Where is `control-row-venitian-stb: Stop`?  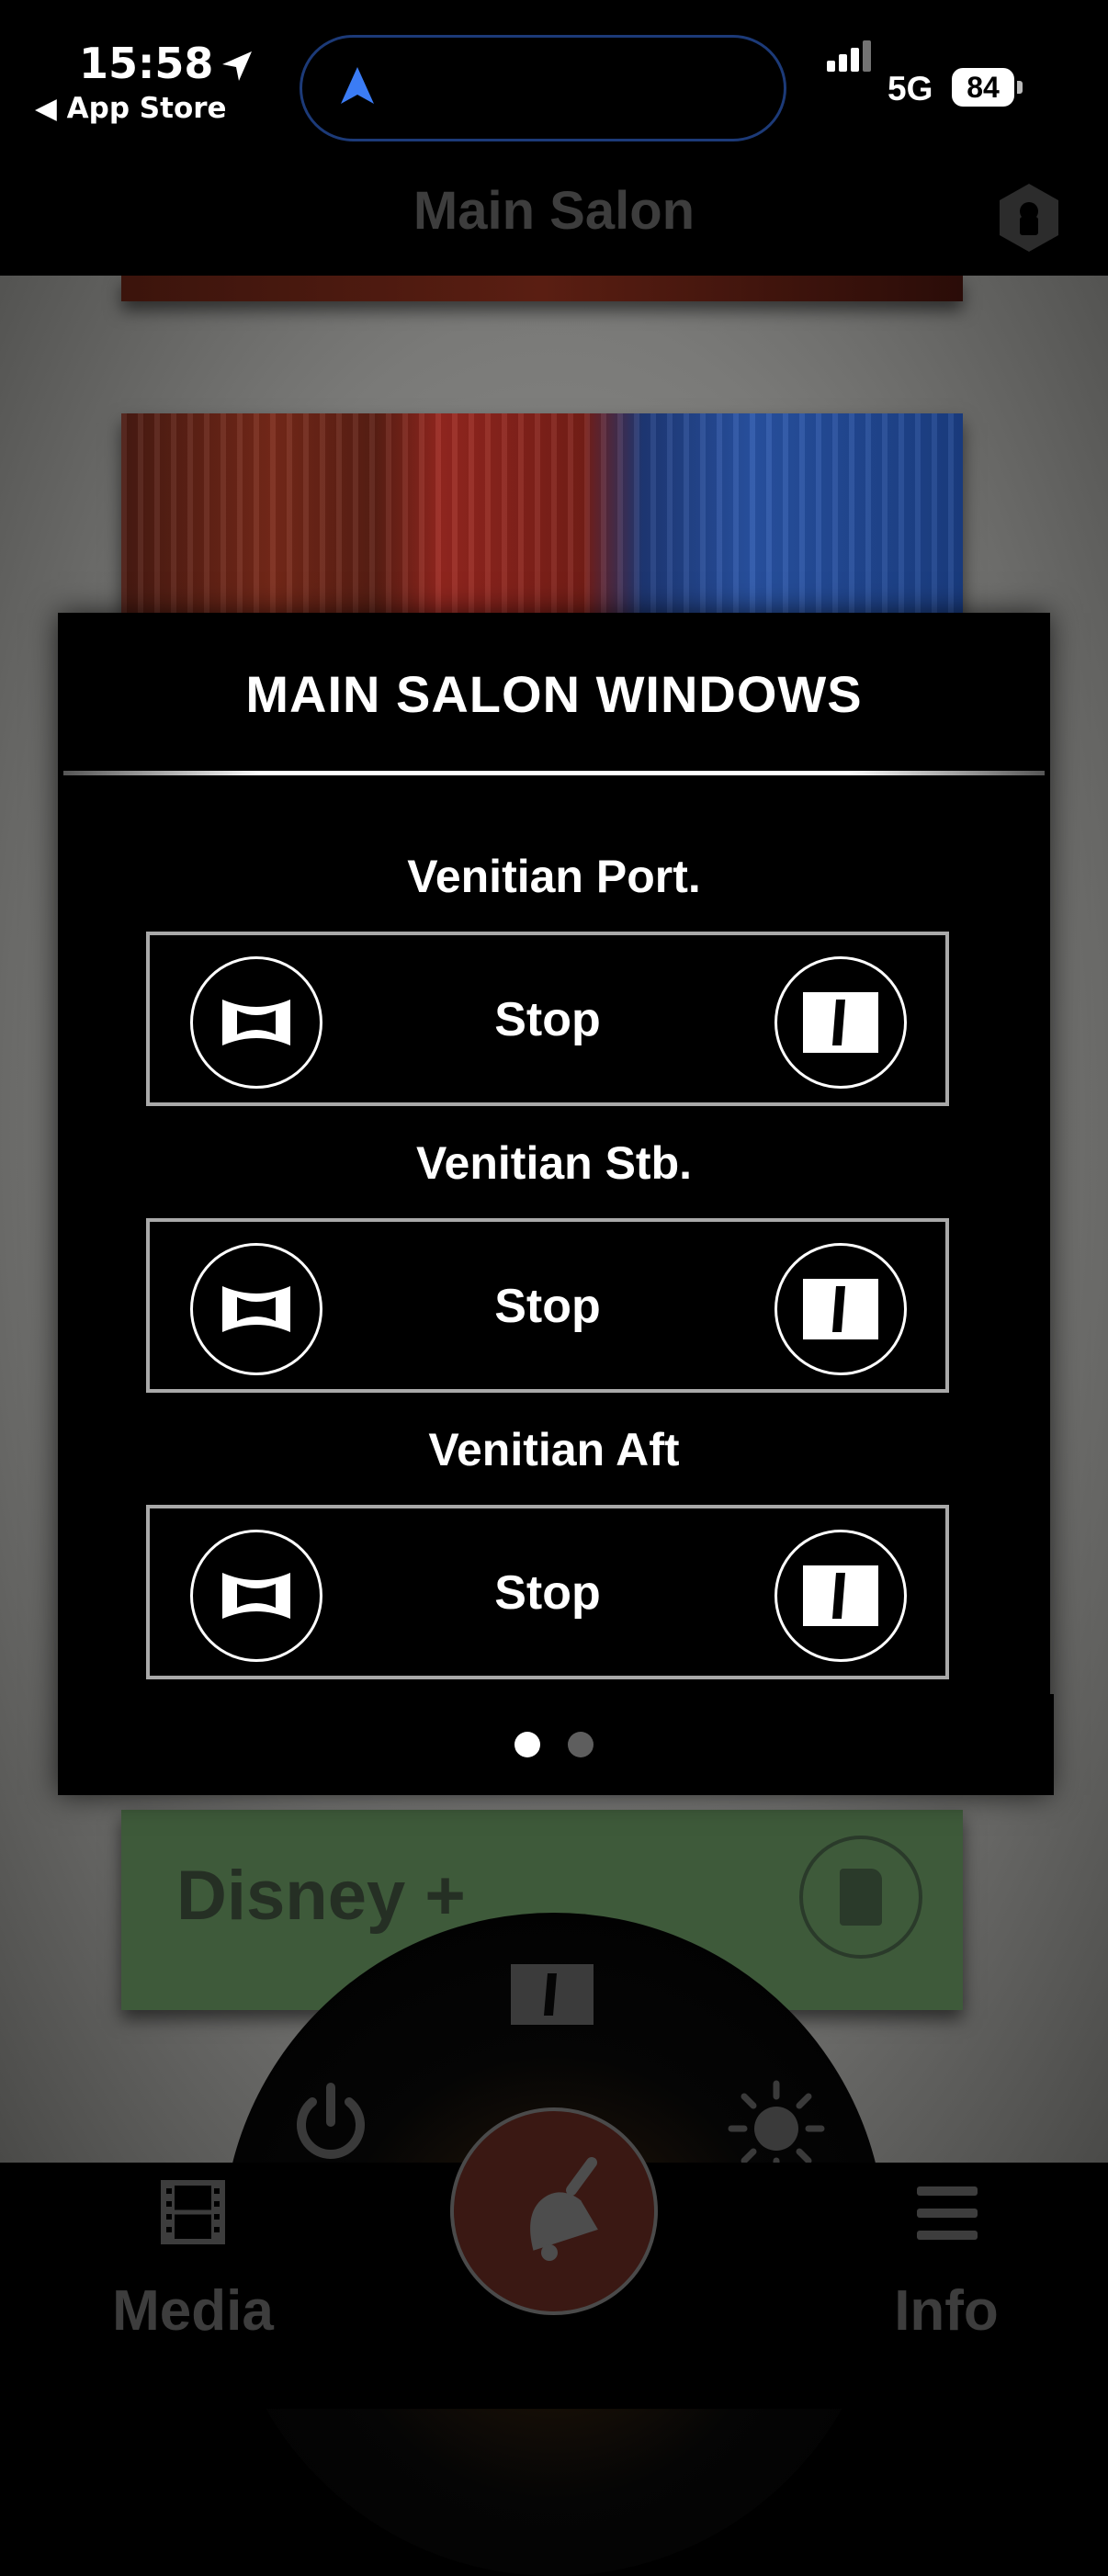
control-row-venitian-stb: Stop is located at coordinates (547, 1305).